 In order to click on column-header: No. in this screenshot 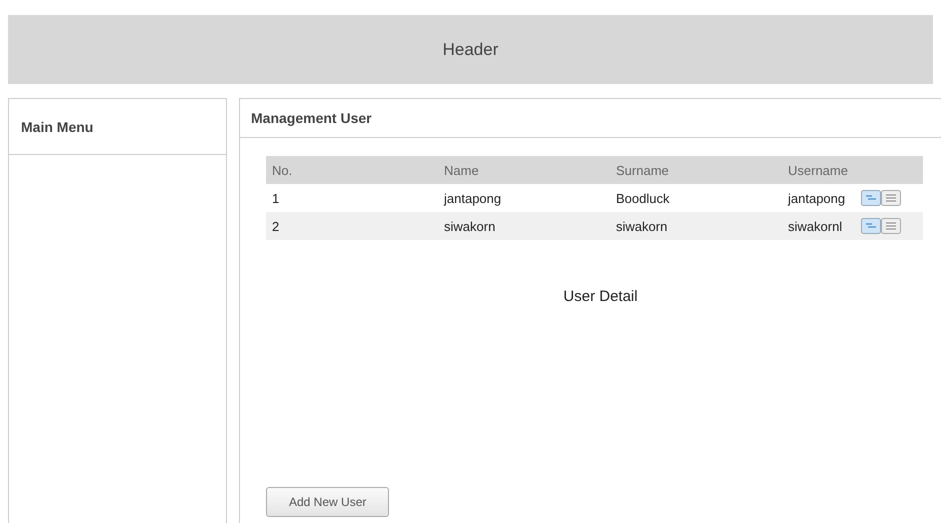, I will do `click(352, 170)`.